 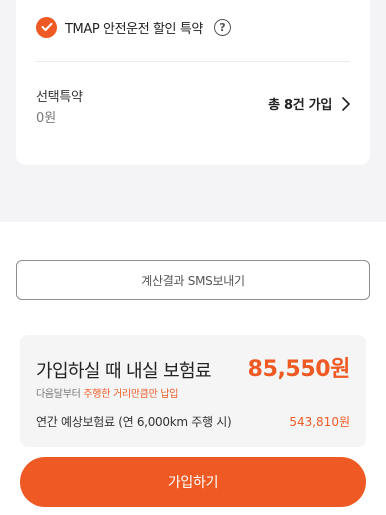 I want to click on check-icon, so click(x=46, y=27).